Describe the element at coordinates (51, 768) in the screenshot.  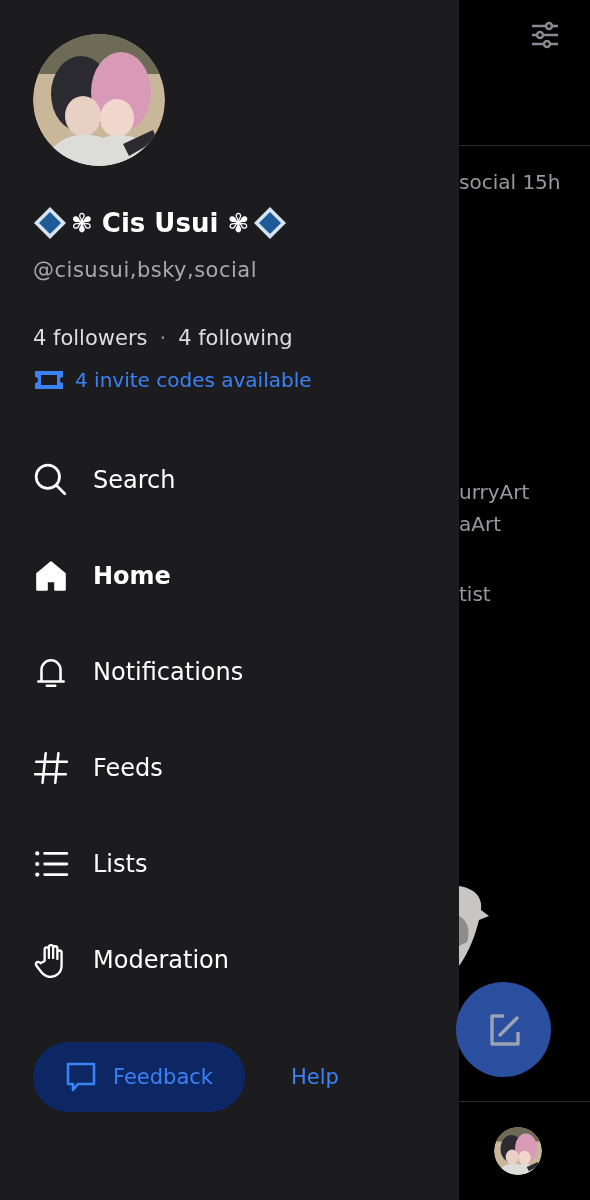
I see `hash-icon` at that location.